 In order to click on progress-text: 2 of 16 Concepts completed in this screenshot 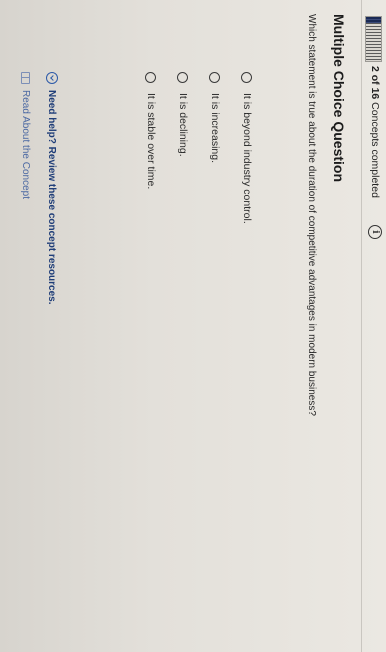, I will do `click(375, 132)`.